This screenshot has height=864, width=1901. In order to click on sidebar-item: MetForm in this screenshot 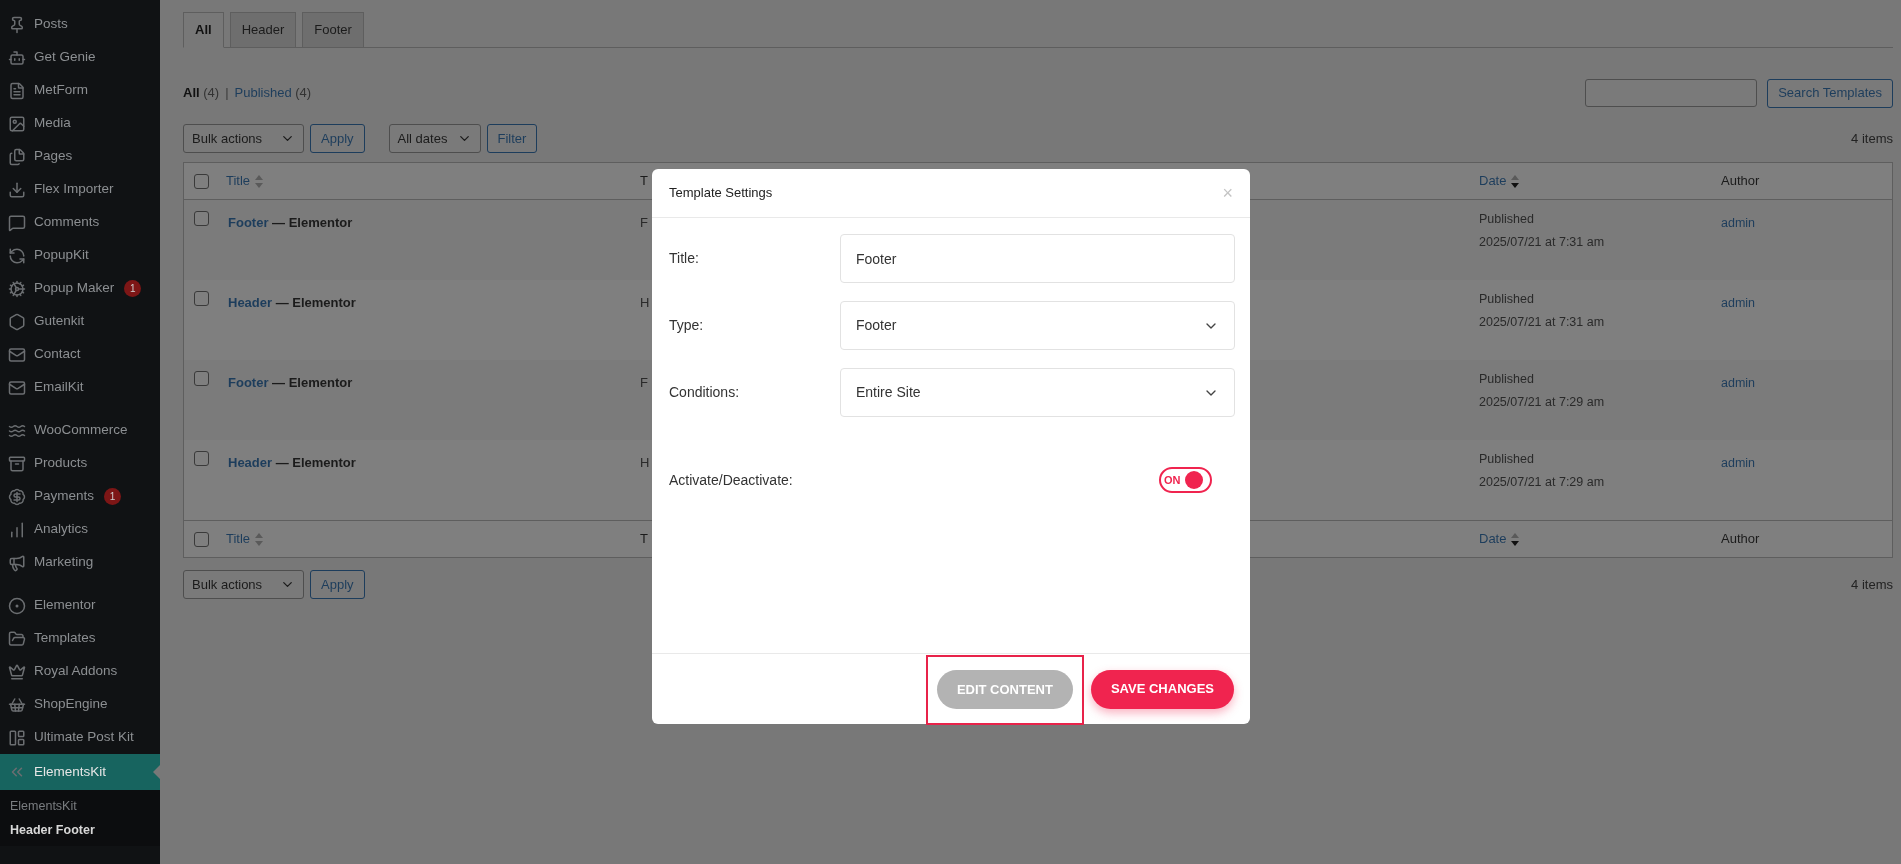, I will do `click(80, 90)`.